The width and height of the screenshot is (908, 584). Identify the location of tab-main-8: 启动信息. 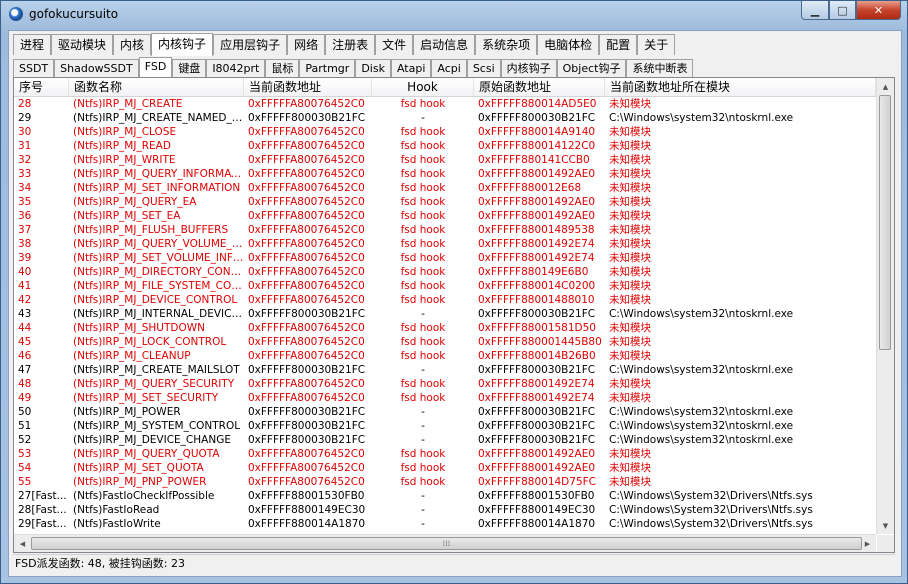
(444, 44).